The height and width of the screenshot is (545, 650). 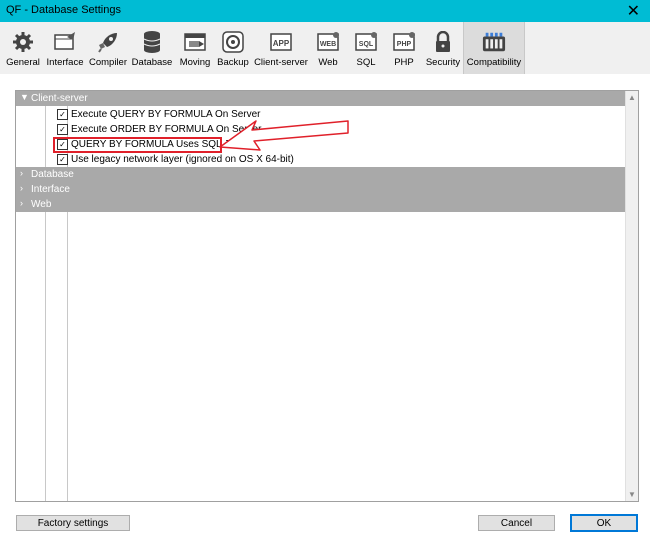 What do you see at coordinates (73, 523) in the screenshot?
I see `factory-settings-button: Factory settings` at bounding box center [73, 523].